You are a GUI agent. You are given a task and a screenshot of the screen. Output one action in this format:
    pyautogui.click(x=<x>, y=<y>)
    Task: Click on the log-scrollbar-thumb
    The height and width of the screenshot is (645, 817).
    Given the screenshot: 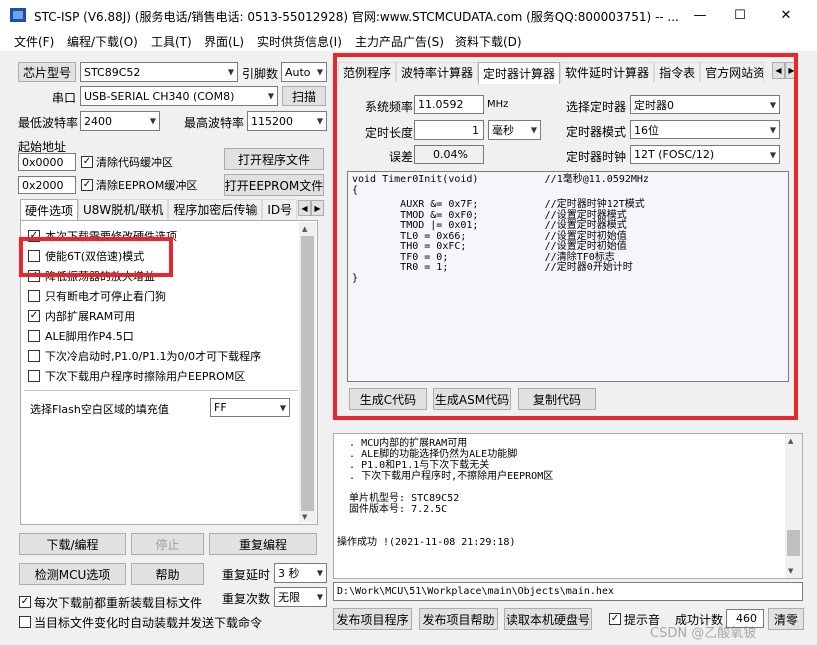 What is the action you would take?
    pyautogui.click(x=793, y=543)
    